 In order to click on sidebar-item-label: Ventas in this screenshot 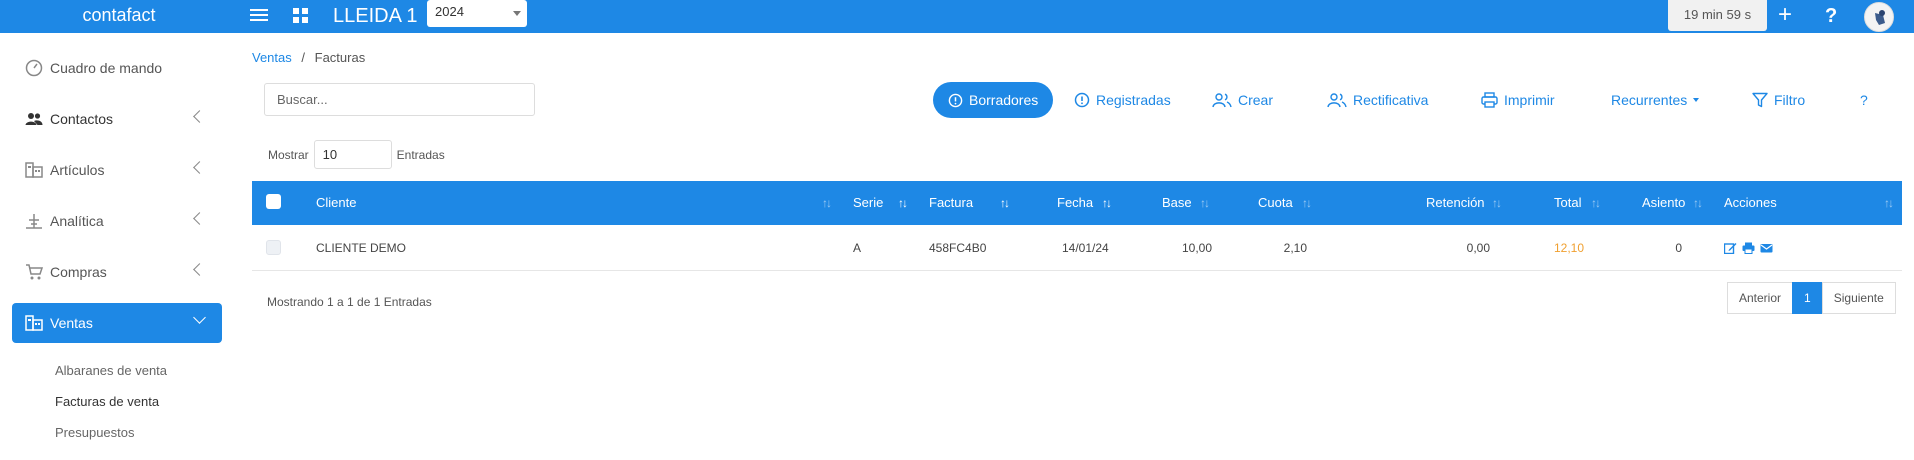, I will do `click(71, 323)`.